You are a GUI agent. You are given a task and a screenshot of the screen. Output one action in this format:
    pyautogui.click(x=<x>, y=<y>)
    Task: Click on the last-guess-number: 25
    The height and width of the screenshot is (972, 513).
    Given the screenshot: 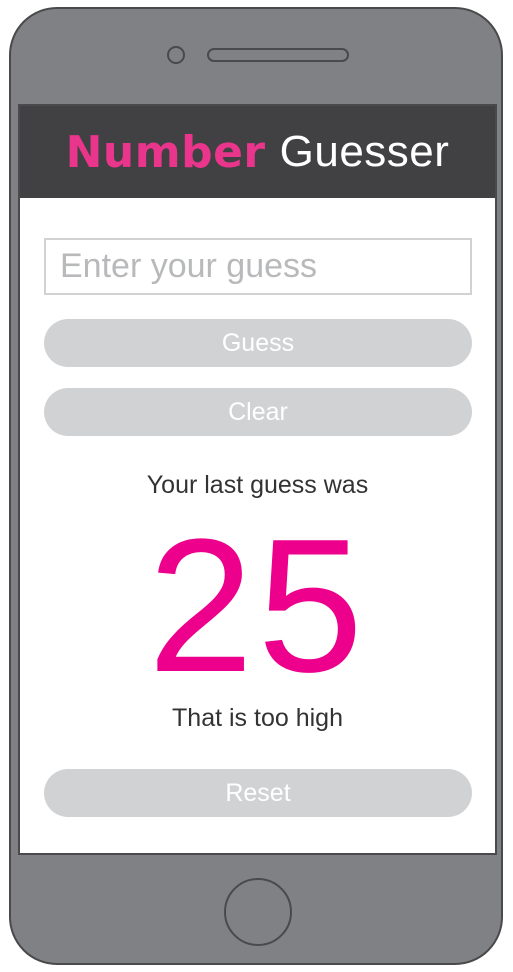 What is the action you would take?
    pyautogui.click(x=257, y=606)
    